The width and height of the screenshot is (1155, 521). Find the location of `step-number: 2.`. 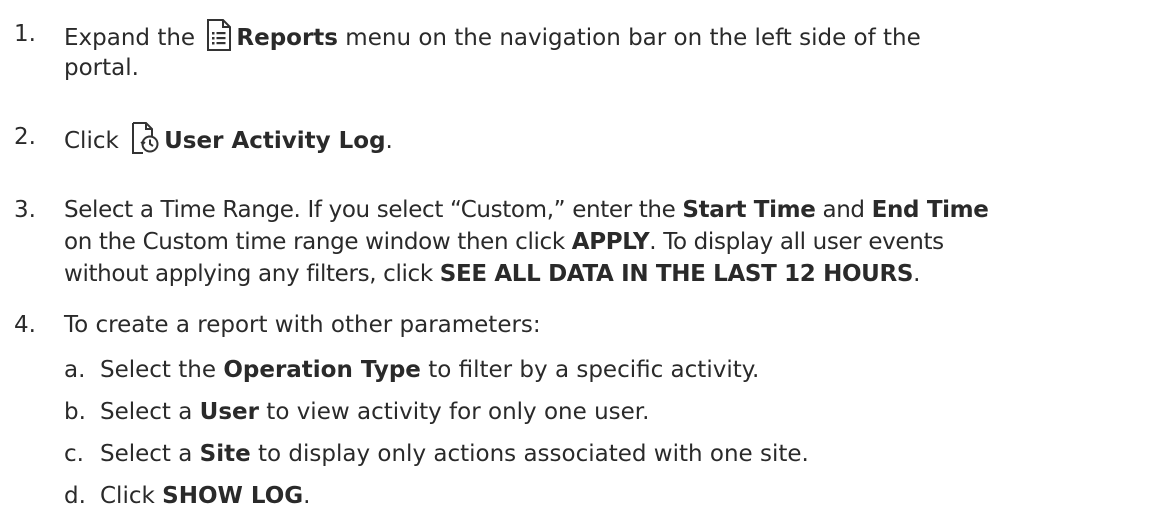

step-number: 2. is located at coordinates (25, 137).